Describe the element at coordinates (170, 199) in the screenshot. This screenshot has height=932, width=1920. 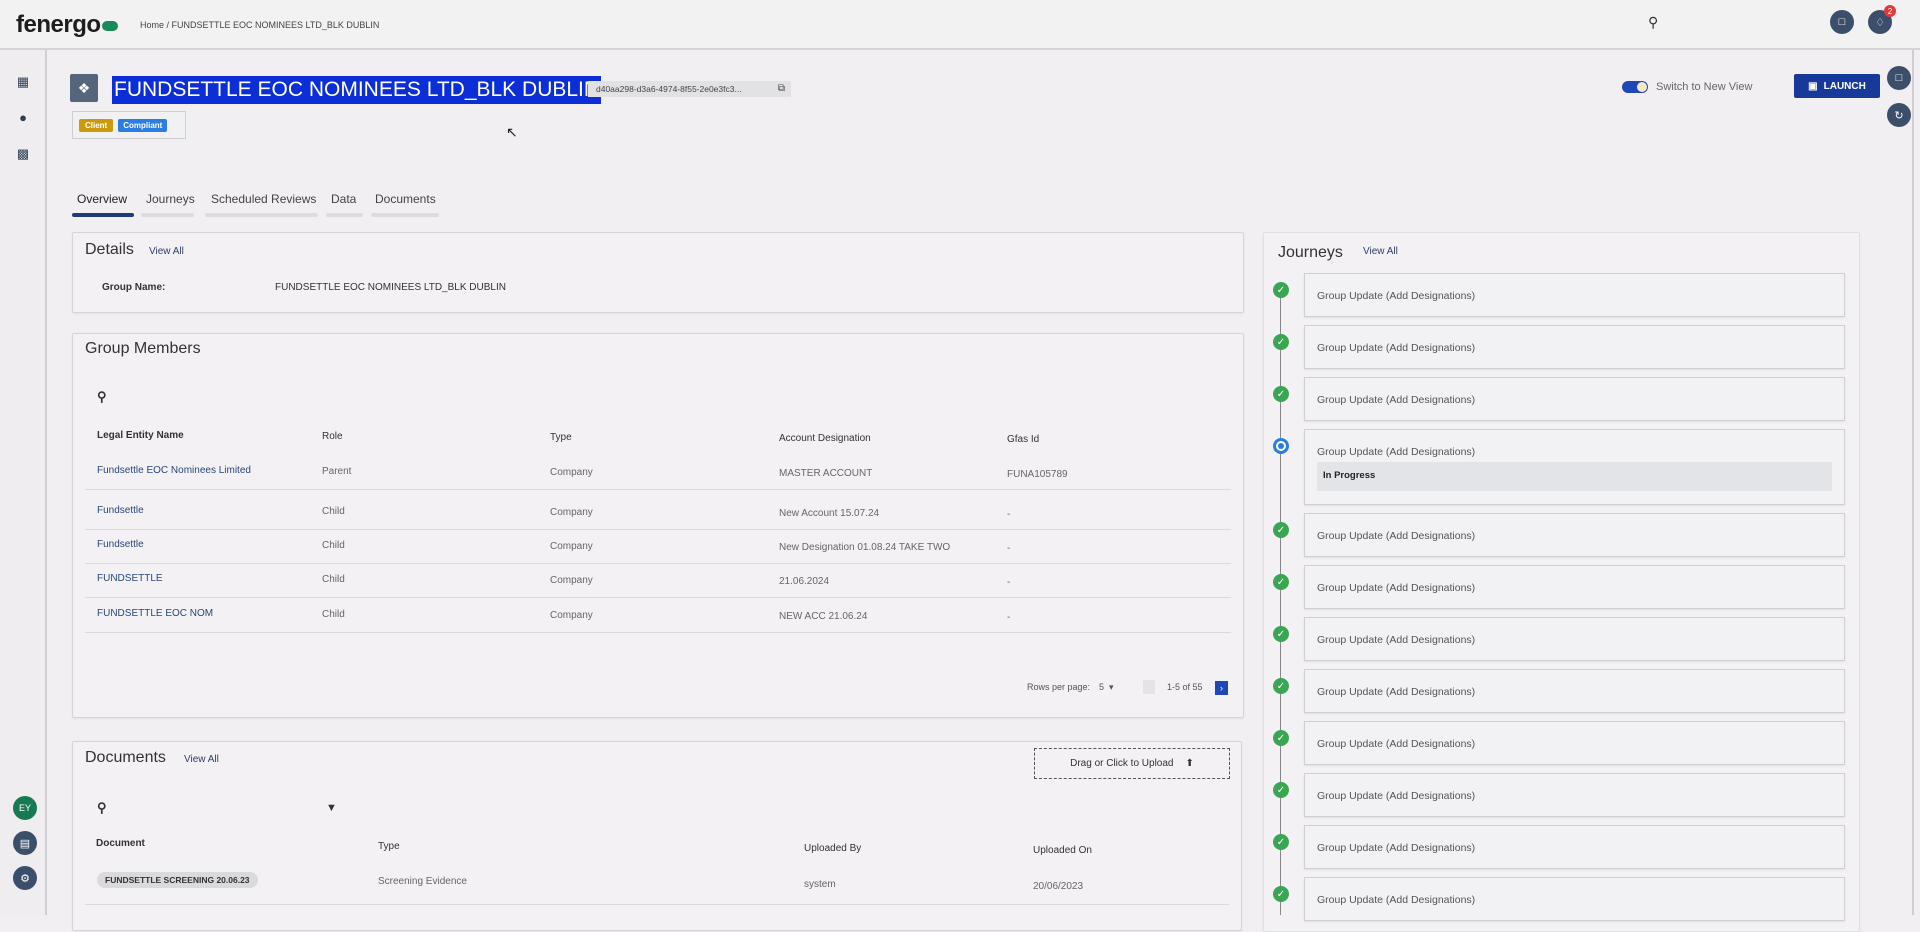
I see `tab-journeys: Journeys` at that location.